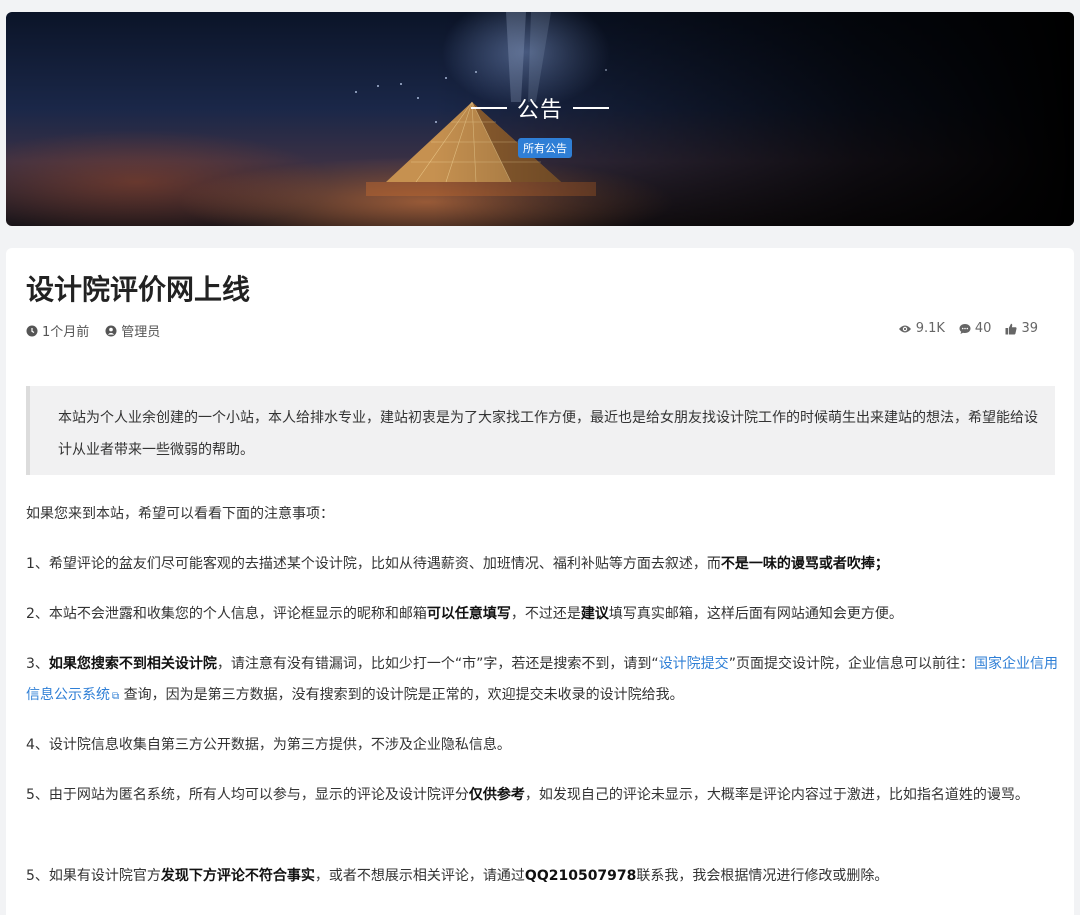 The width and height of the screenshot is (1080, 915). I want to click on notice-item-6-bold-a: 发现下方评论不符合事实, so click(237, 876).